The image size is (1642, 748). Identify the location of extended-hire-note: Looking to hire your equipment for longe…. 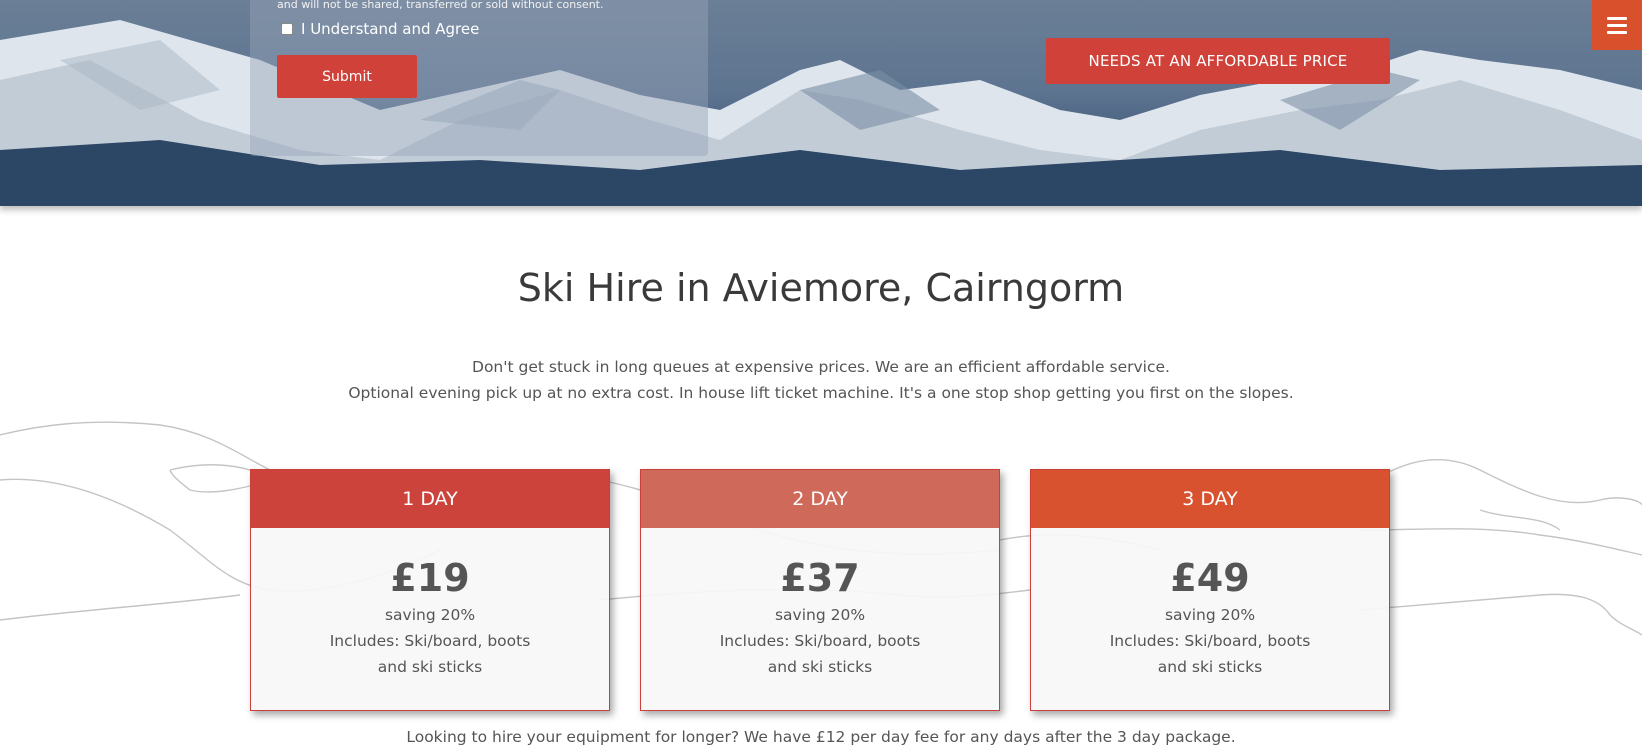
(821, 737).